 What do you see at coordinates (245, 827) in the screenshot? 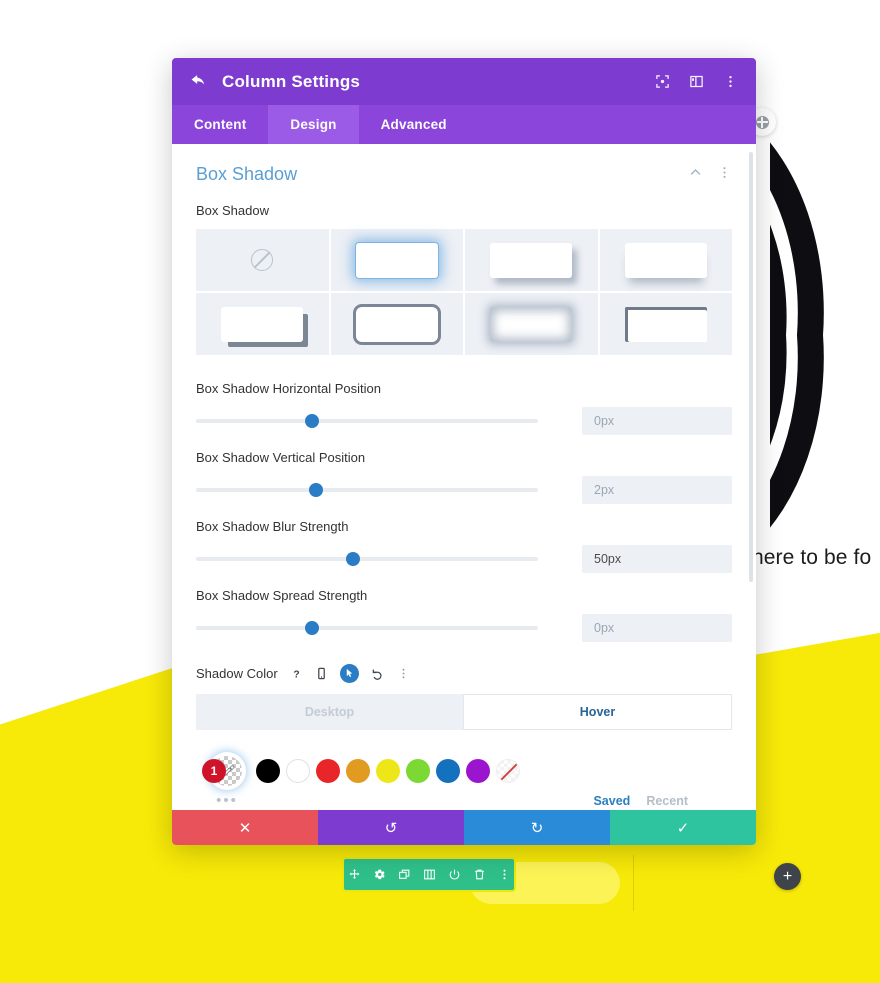
I see `cancel-button: ✕` at bounding box center [245, 827].